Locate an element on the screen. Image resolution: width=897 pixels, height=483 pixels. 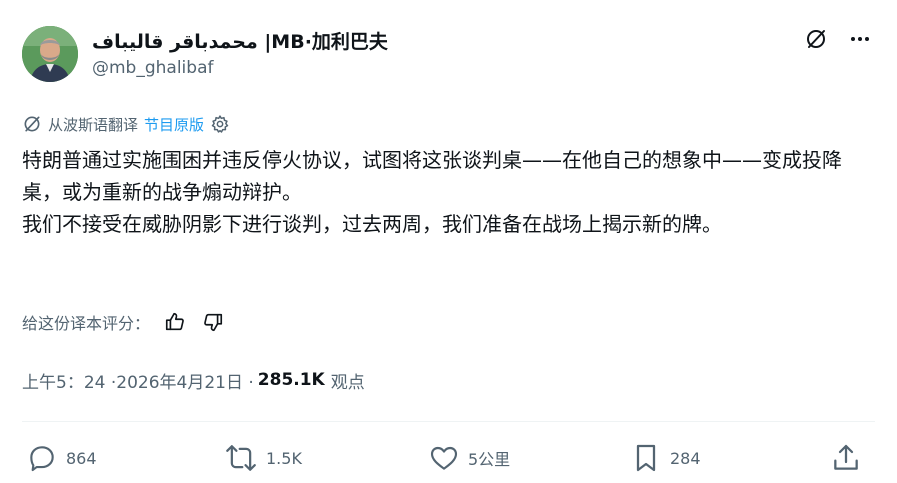
tweet-meta: 上午5：24 ·2026年4月21日 · 285.1K 观点 is located at coordinates (193, 380).